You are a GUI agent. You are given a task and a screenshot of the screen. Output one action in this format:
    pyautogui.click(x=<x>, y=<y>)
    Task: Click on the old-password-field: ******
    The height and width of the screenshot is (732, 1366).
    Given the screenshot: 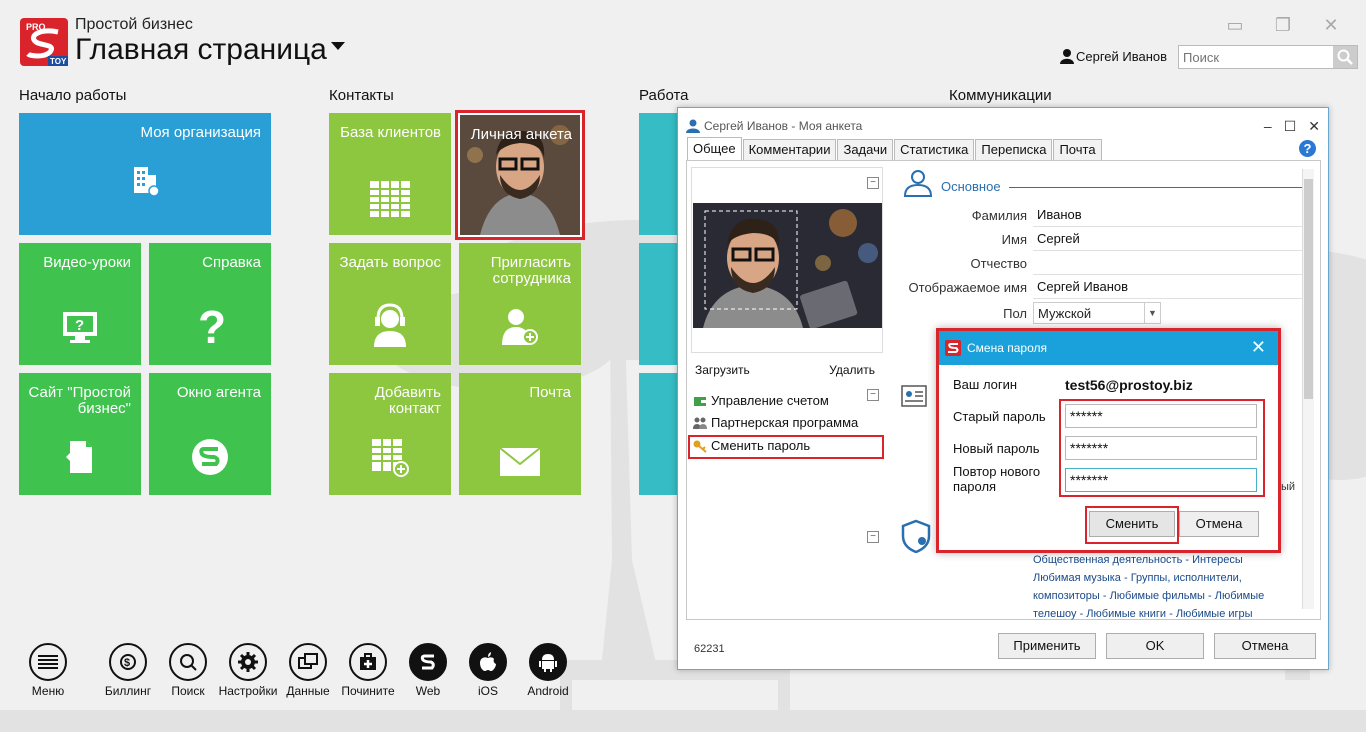 What is the action you would take?
    pyautogui.click(x=1161, y=416)
    